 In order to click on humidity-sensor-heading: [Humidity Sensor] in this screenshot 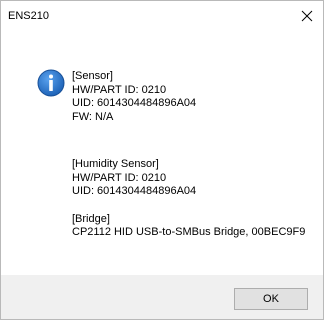, I will do `click(115, 164)`.